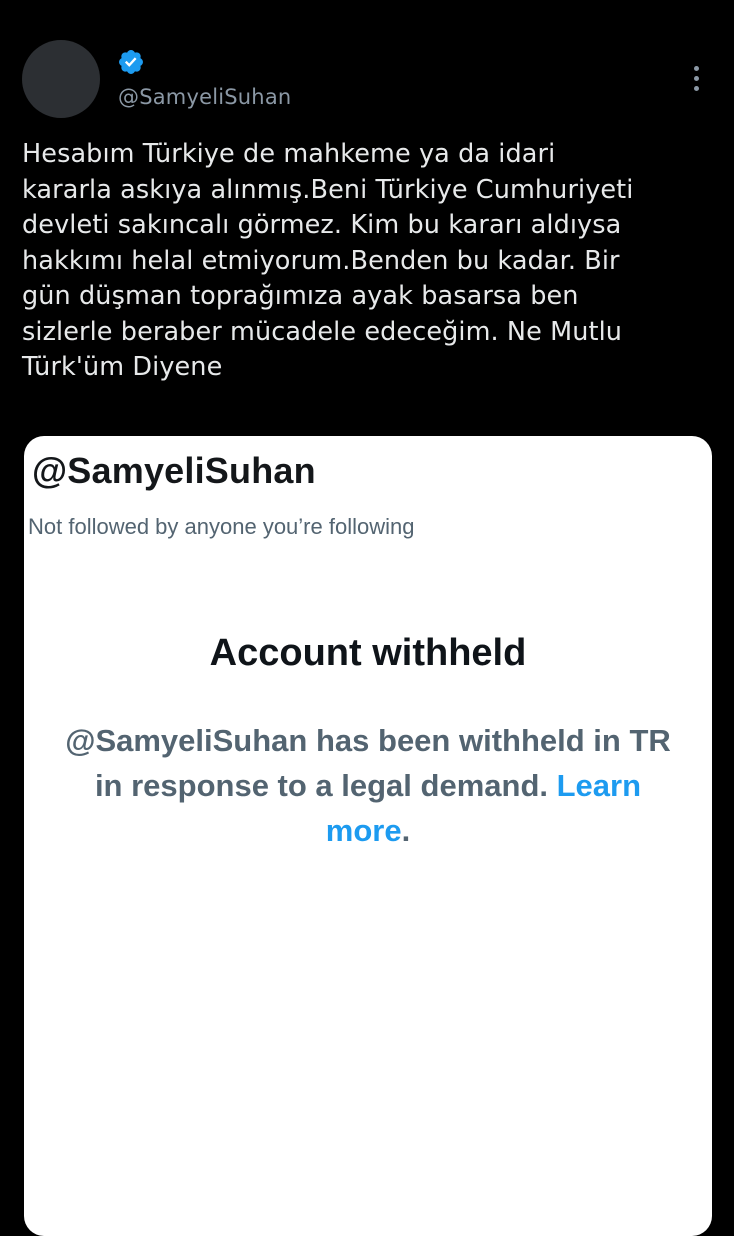 This screenshot has height=1236, width=734. I want to click on withheld-message-period: ., so click(406, 830).